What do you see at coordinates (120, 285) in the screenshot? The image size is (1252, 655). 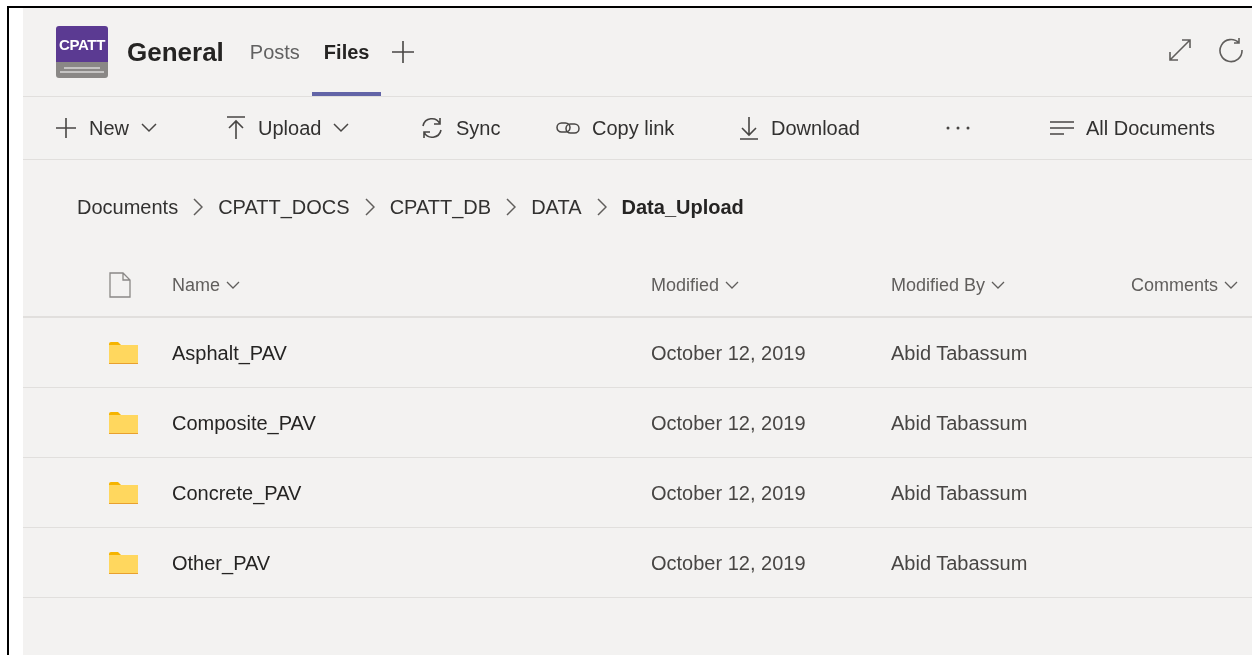 I see `file-type-icon` at bounding box center [120, 285].